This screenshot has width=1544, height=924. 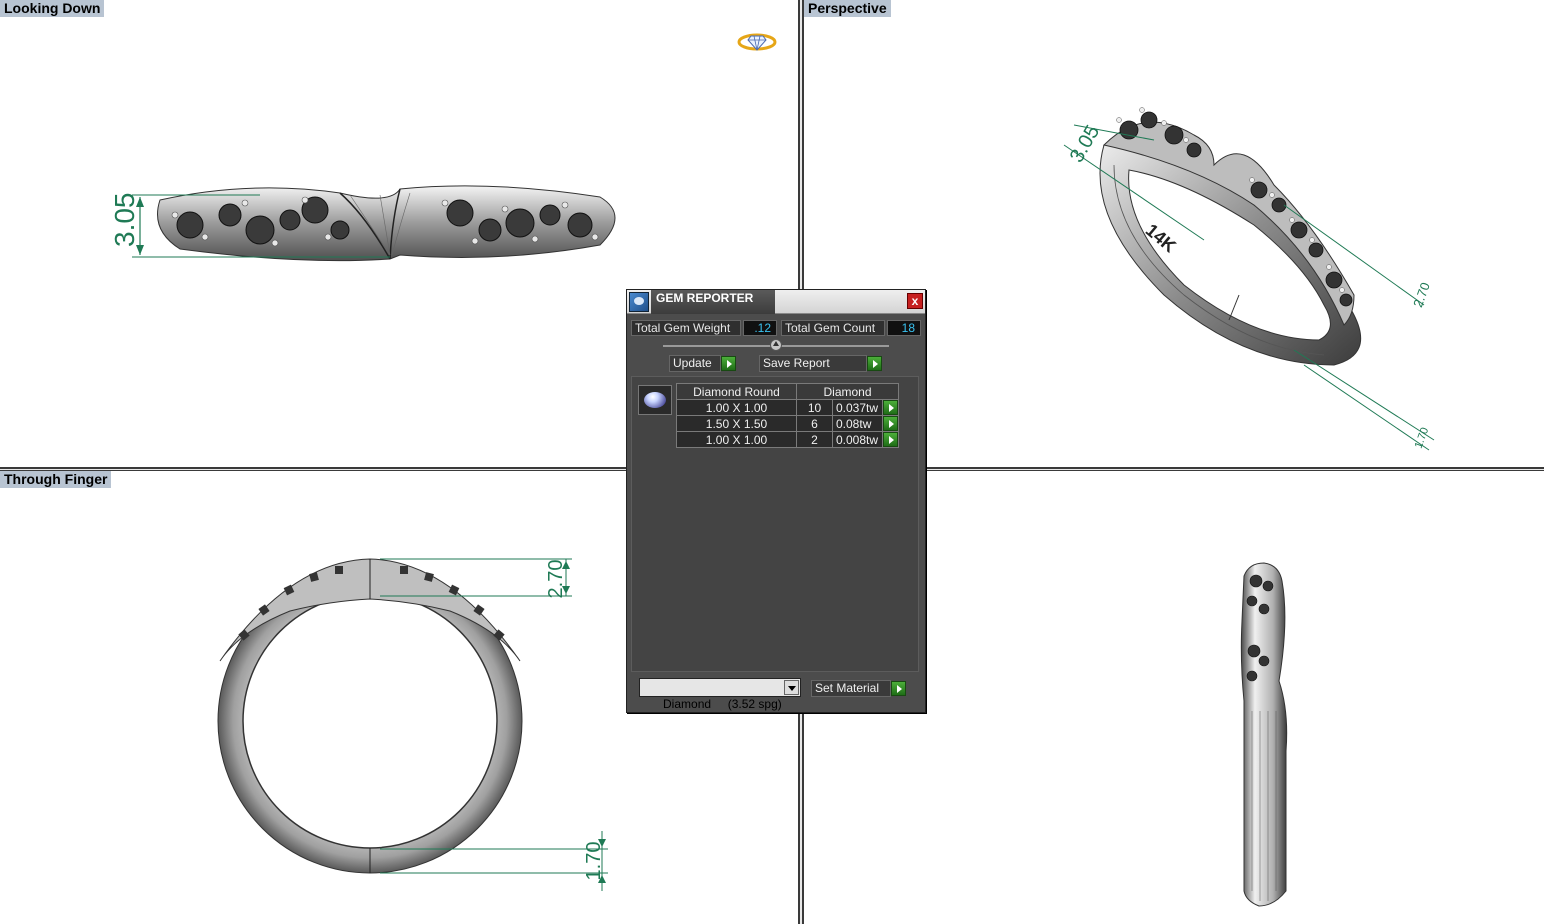 I want to click on ring-perspective-view, so click(x=1254, y=280).